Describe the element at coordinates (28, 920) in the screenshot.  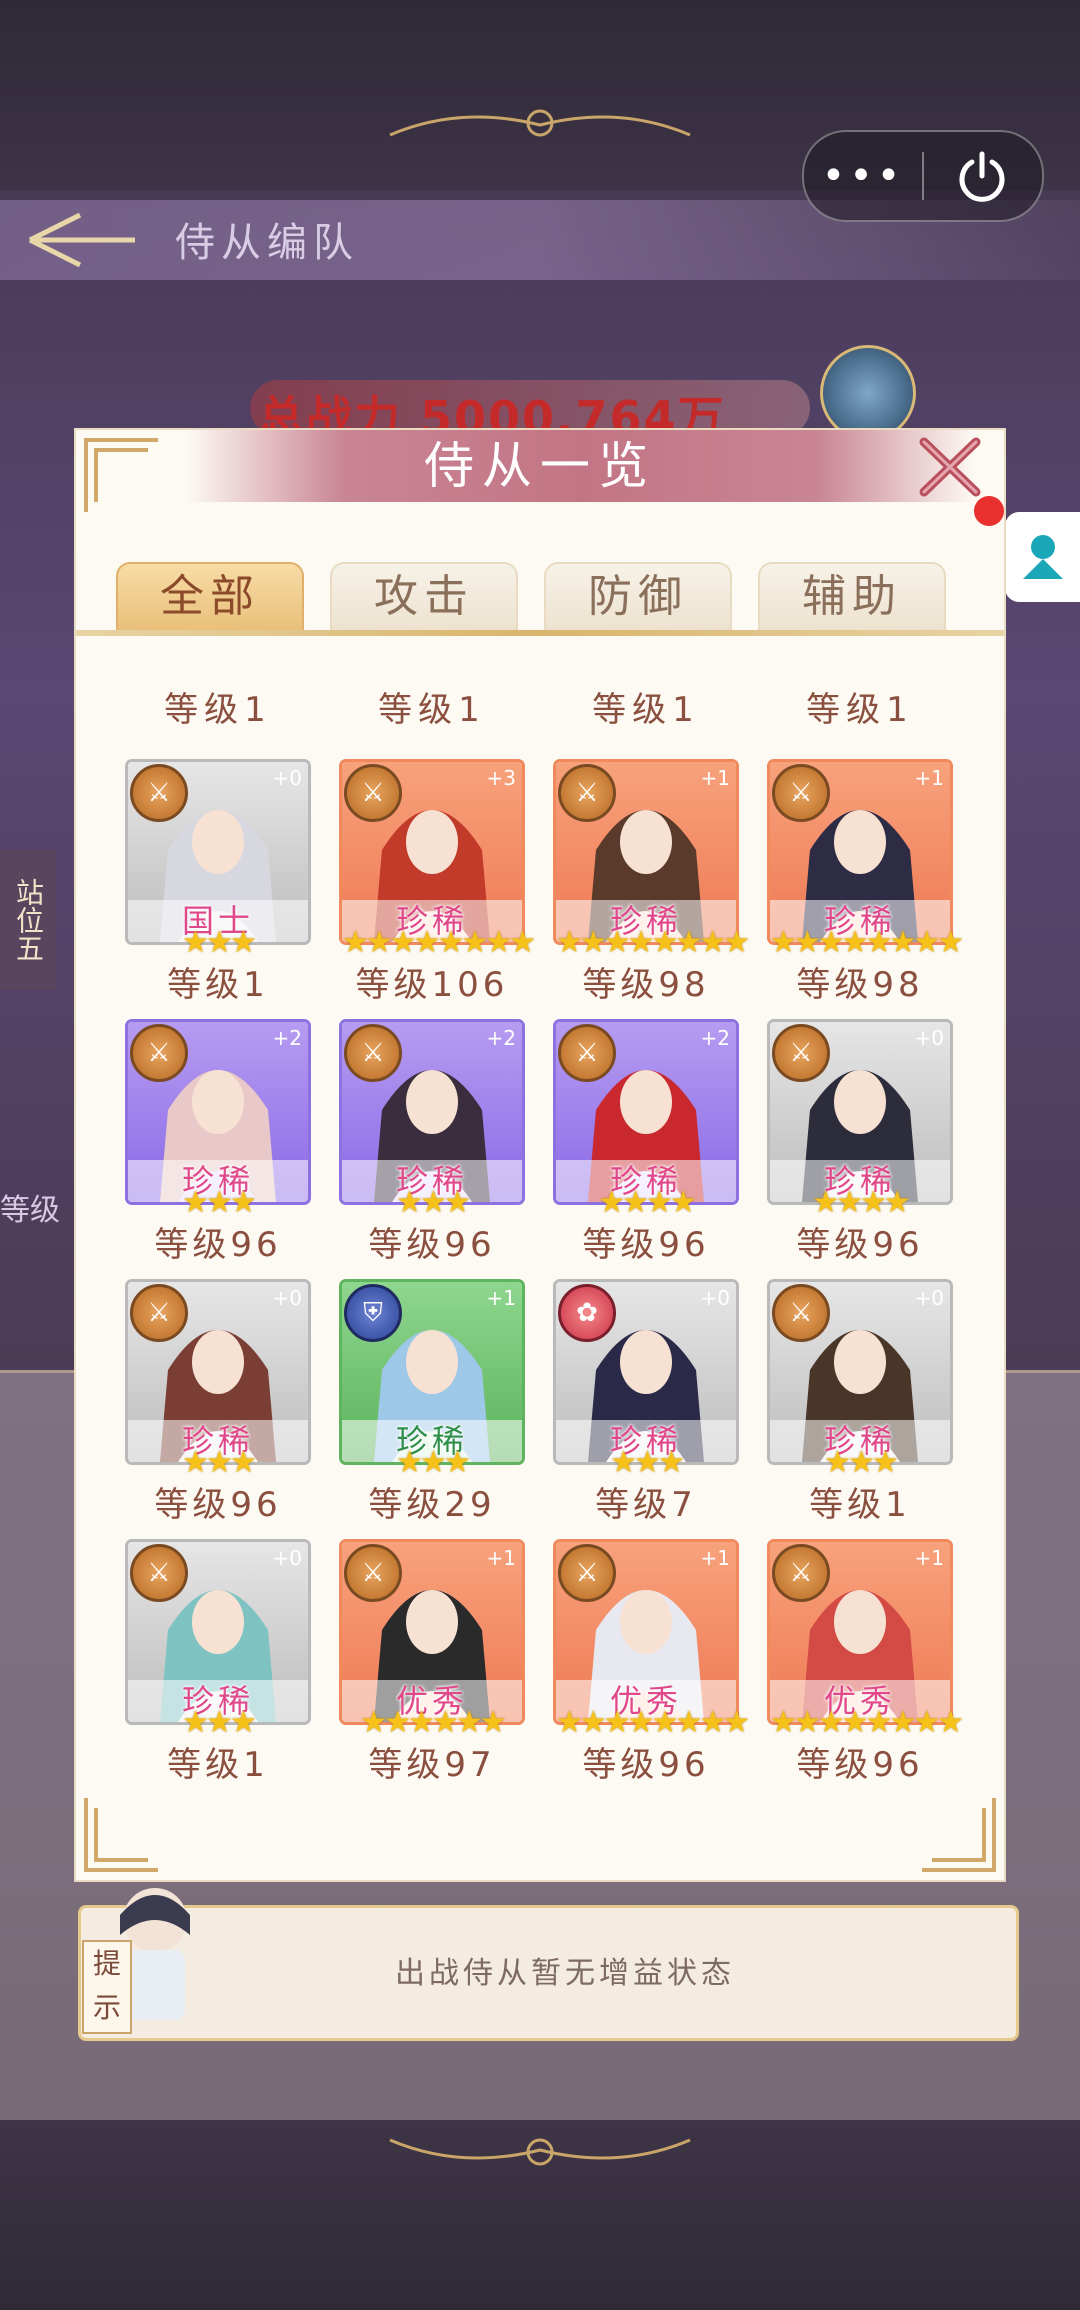
I see `slot-label: 站位五` at that location.